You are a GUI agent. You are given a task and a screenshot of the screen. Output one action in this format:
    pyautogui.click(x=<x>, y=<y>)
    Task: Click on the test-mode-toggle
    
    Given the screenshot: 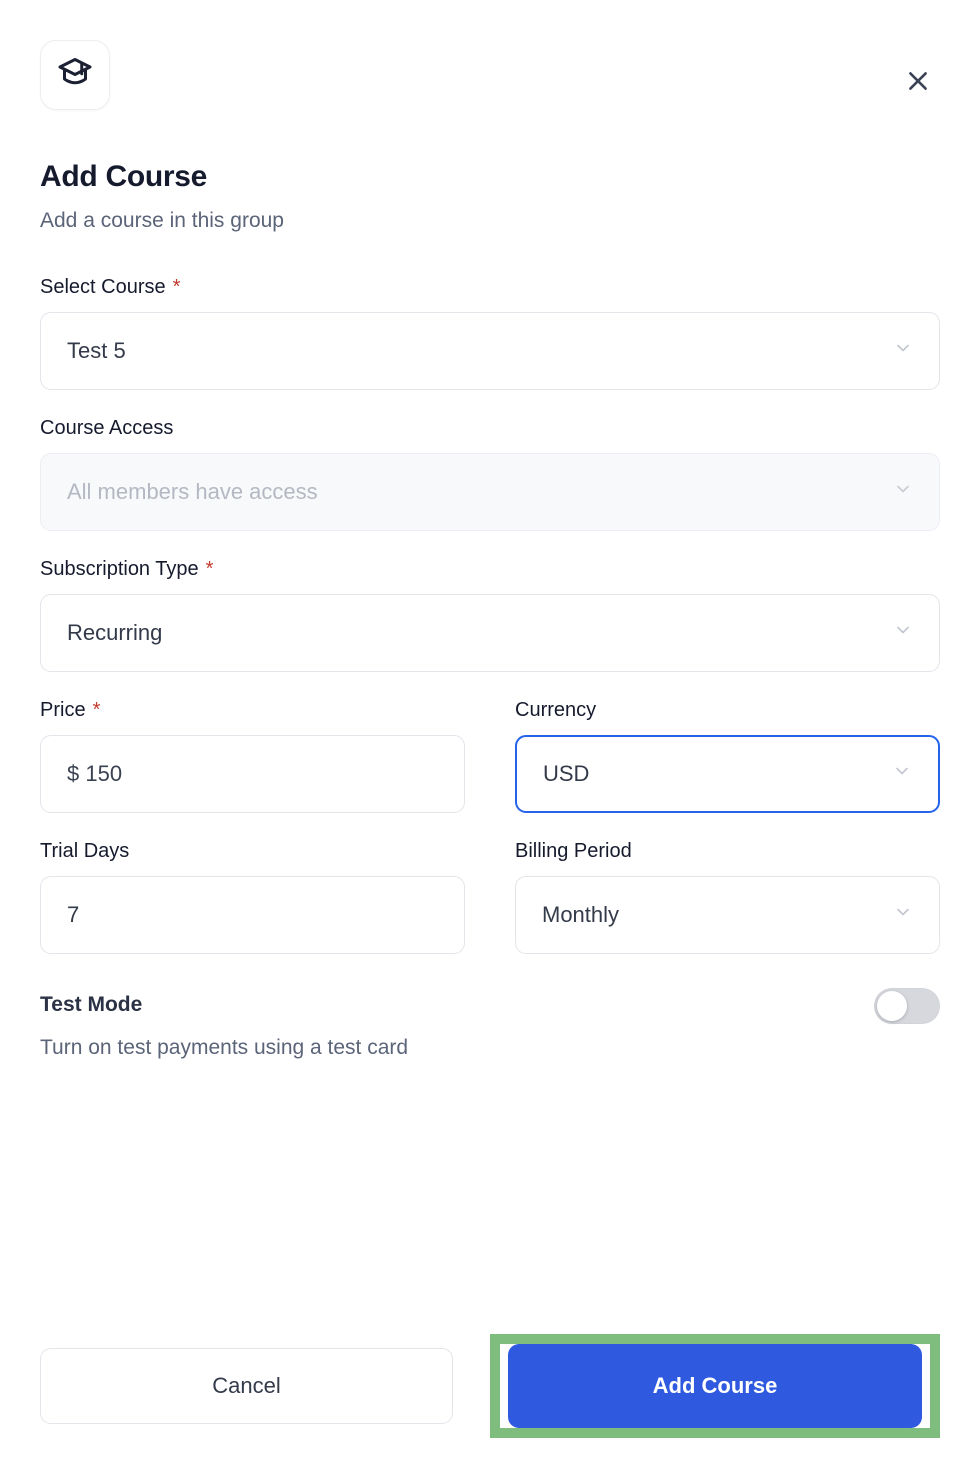 What is the action you would take?
    pyautogui.click(x=907, y=1006)
    